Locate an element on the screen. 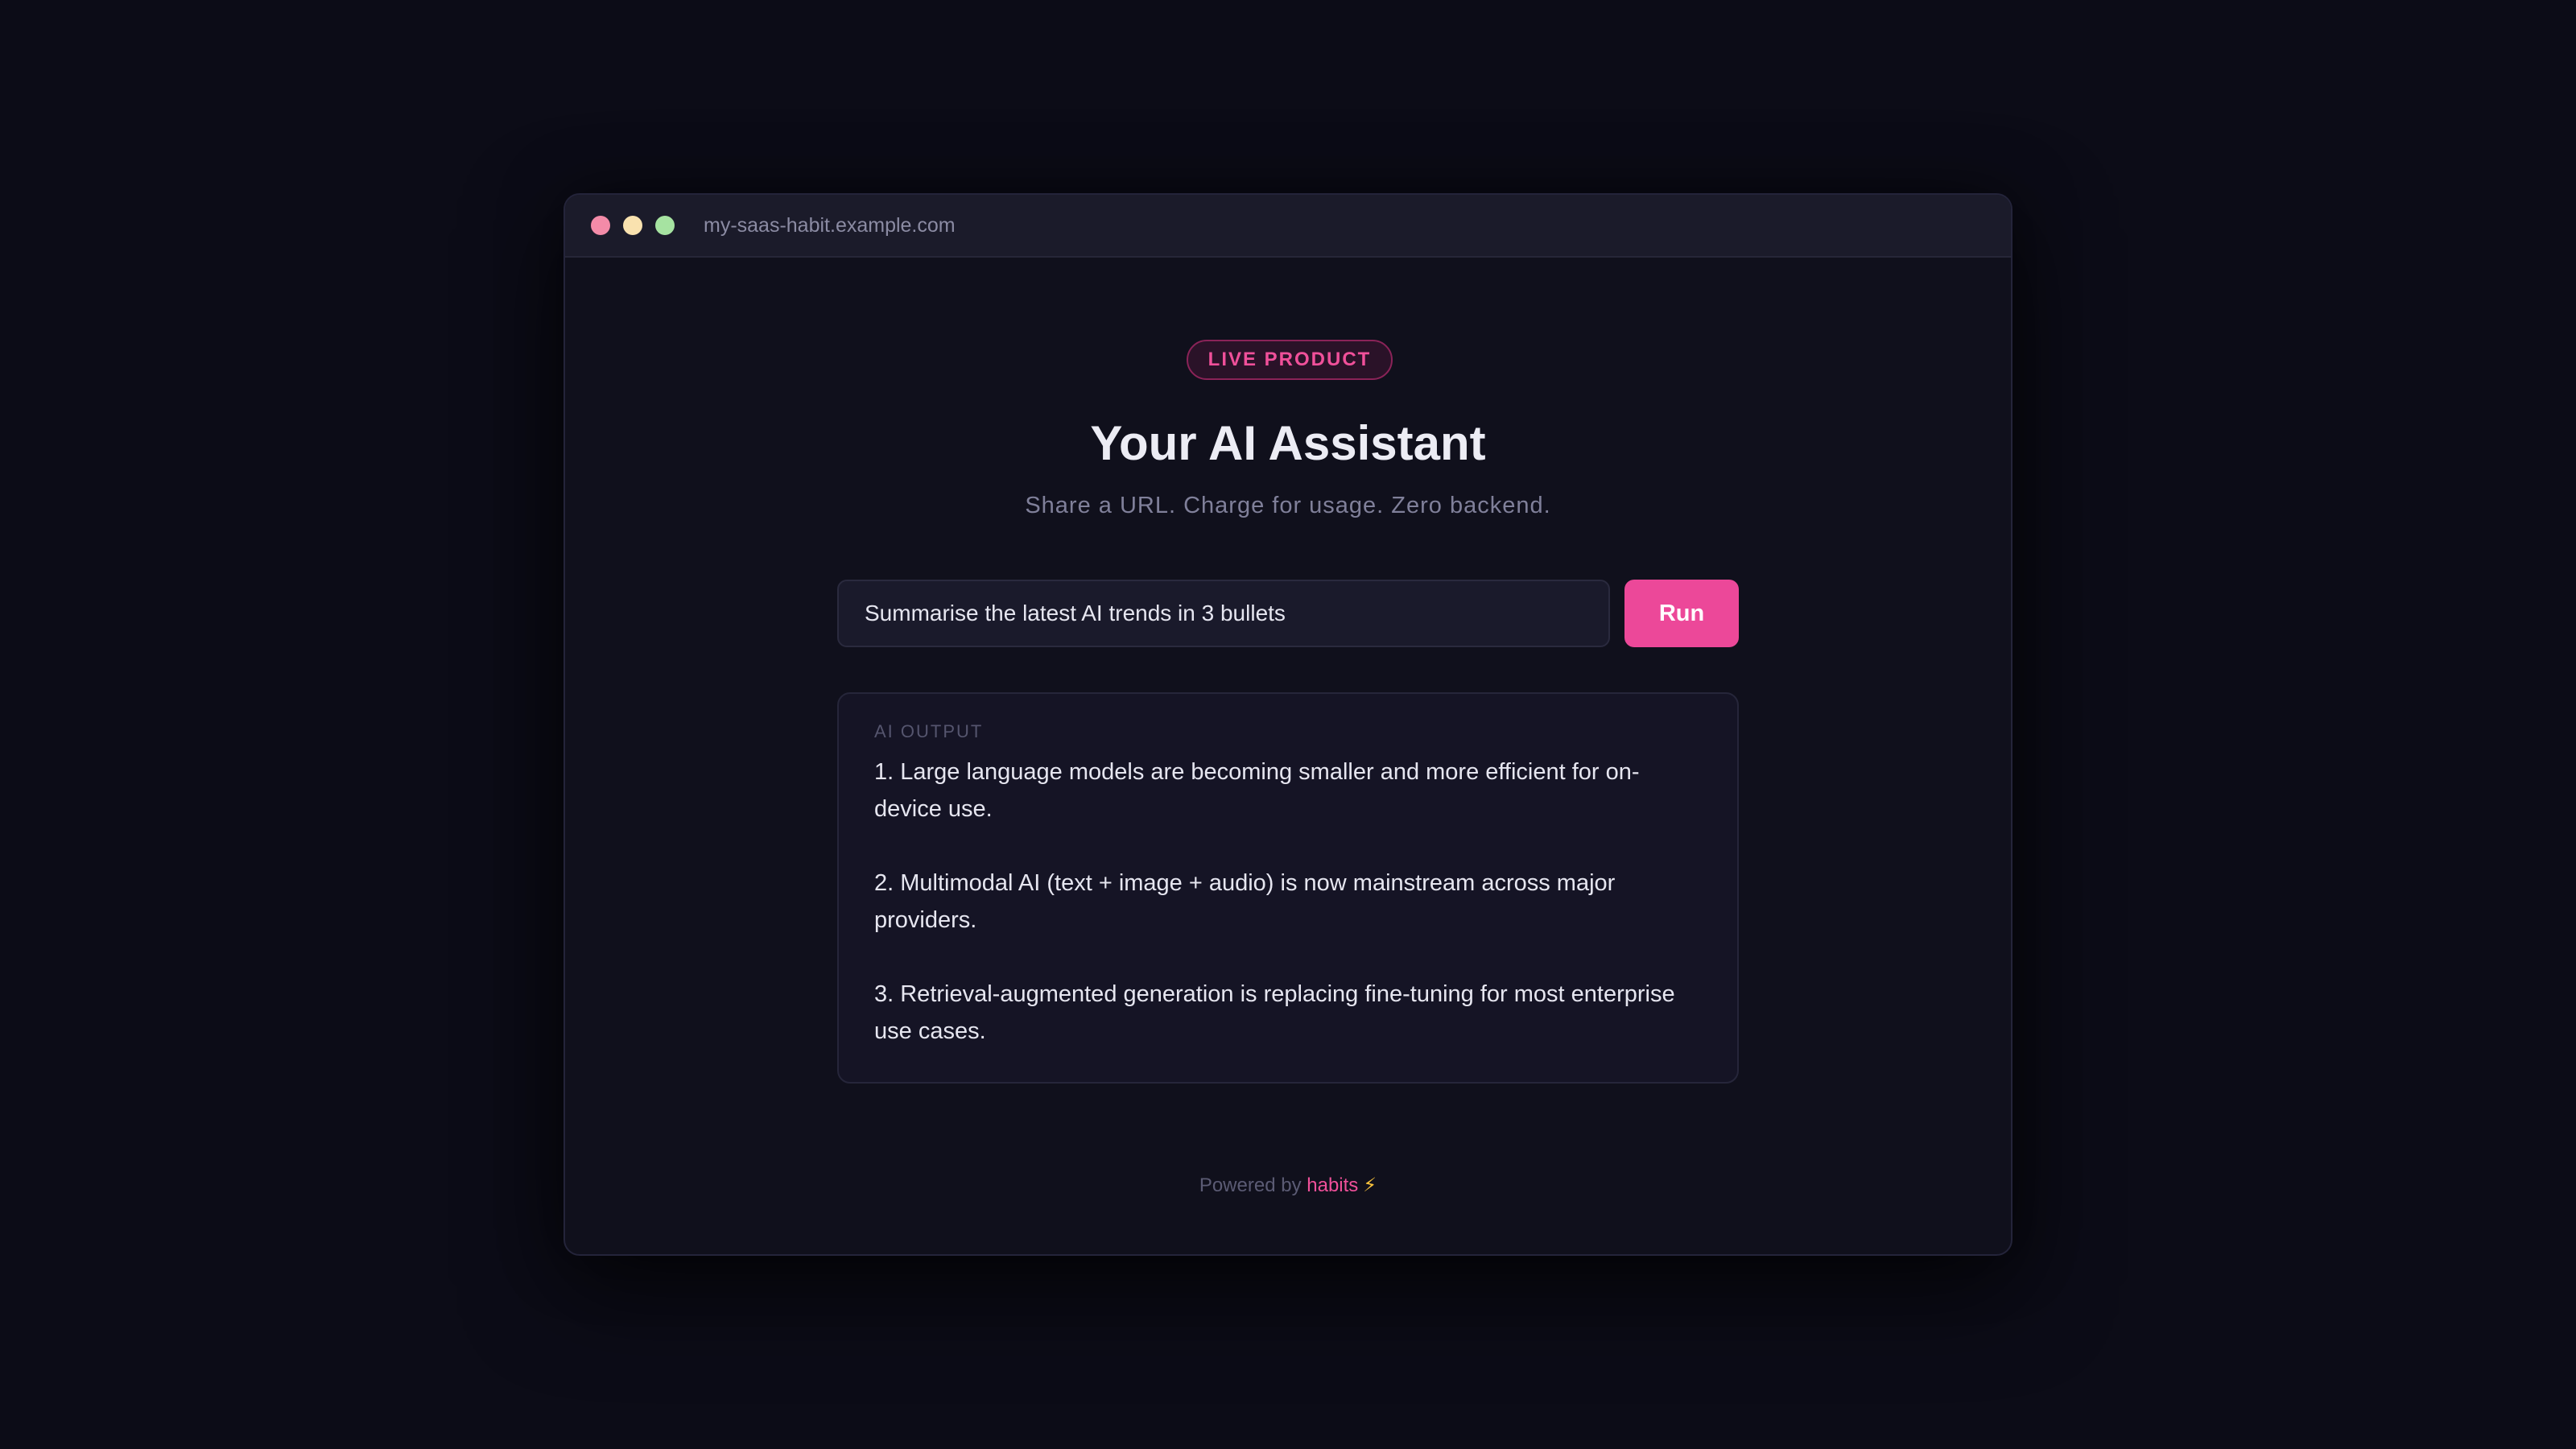  live-product-badge: LIVE PRODUCT is located at coordinates (1290, 360).